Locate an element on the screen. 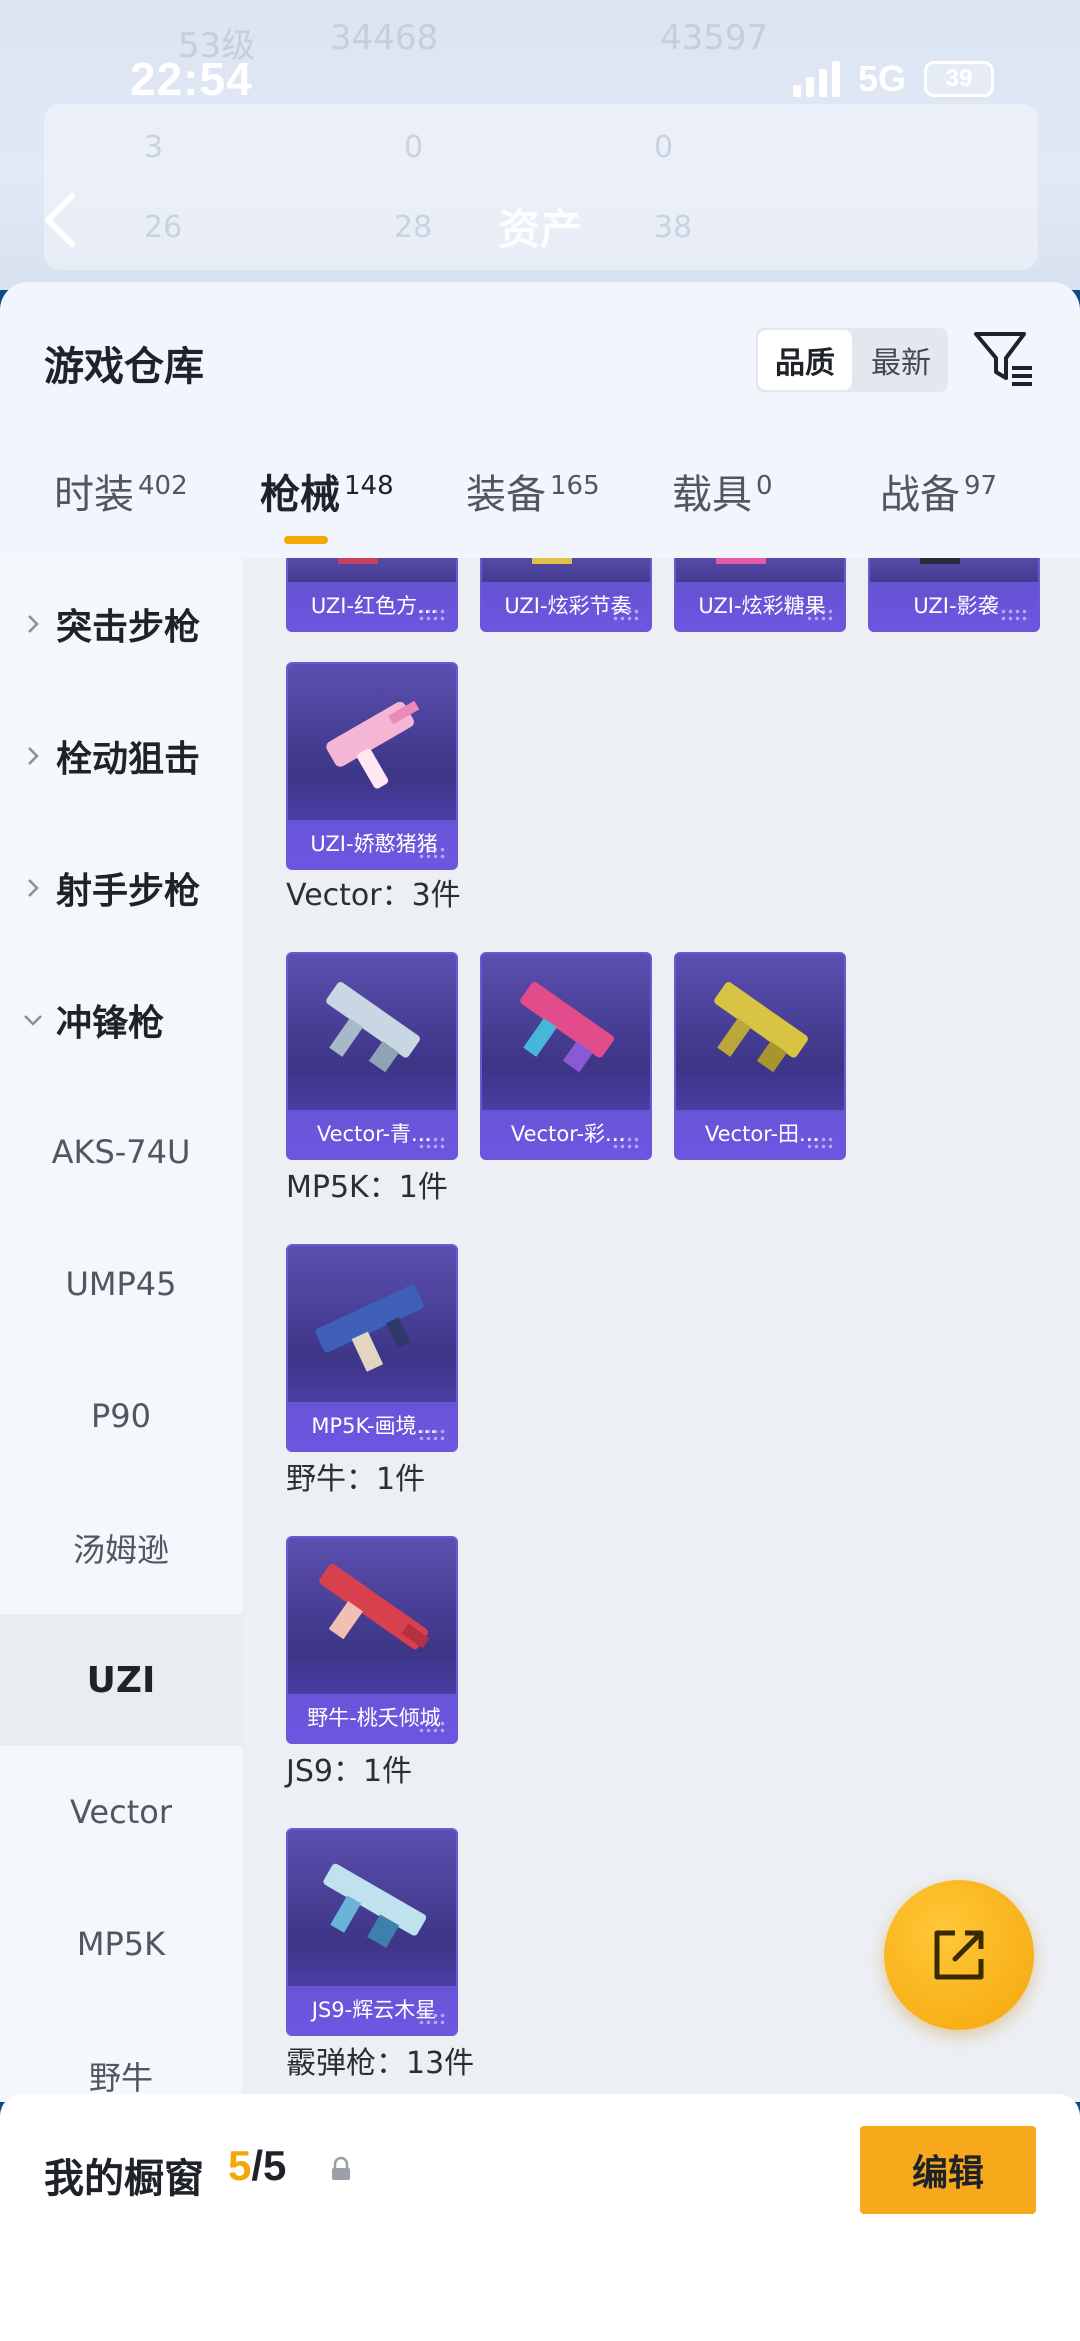 This screenshot has height=2341, width=1080. signal-icon is located at coordinates (816, 79).